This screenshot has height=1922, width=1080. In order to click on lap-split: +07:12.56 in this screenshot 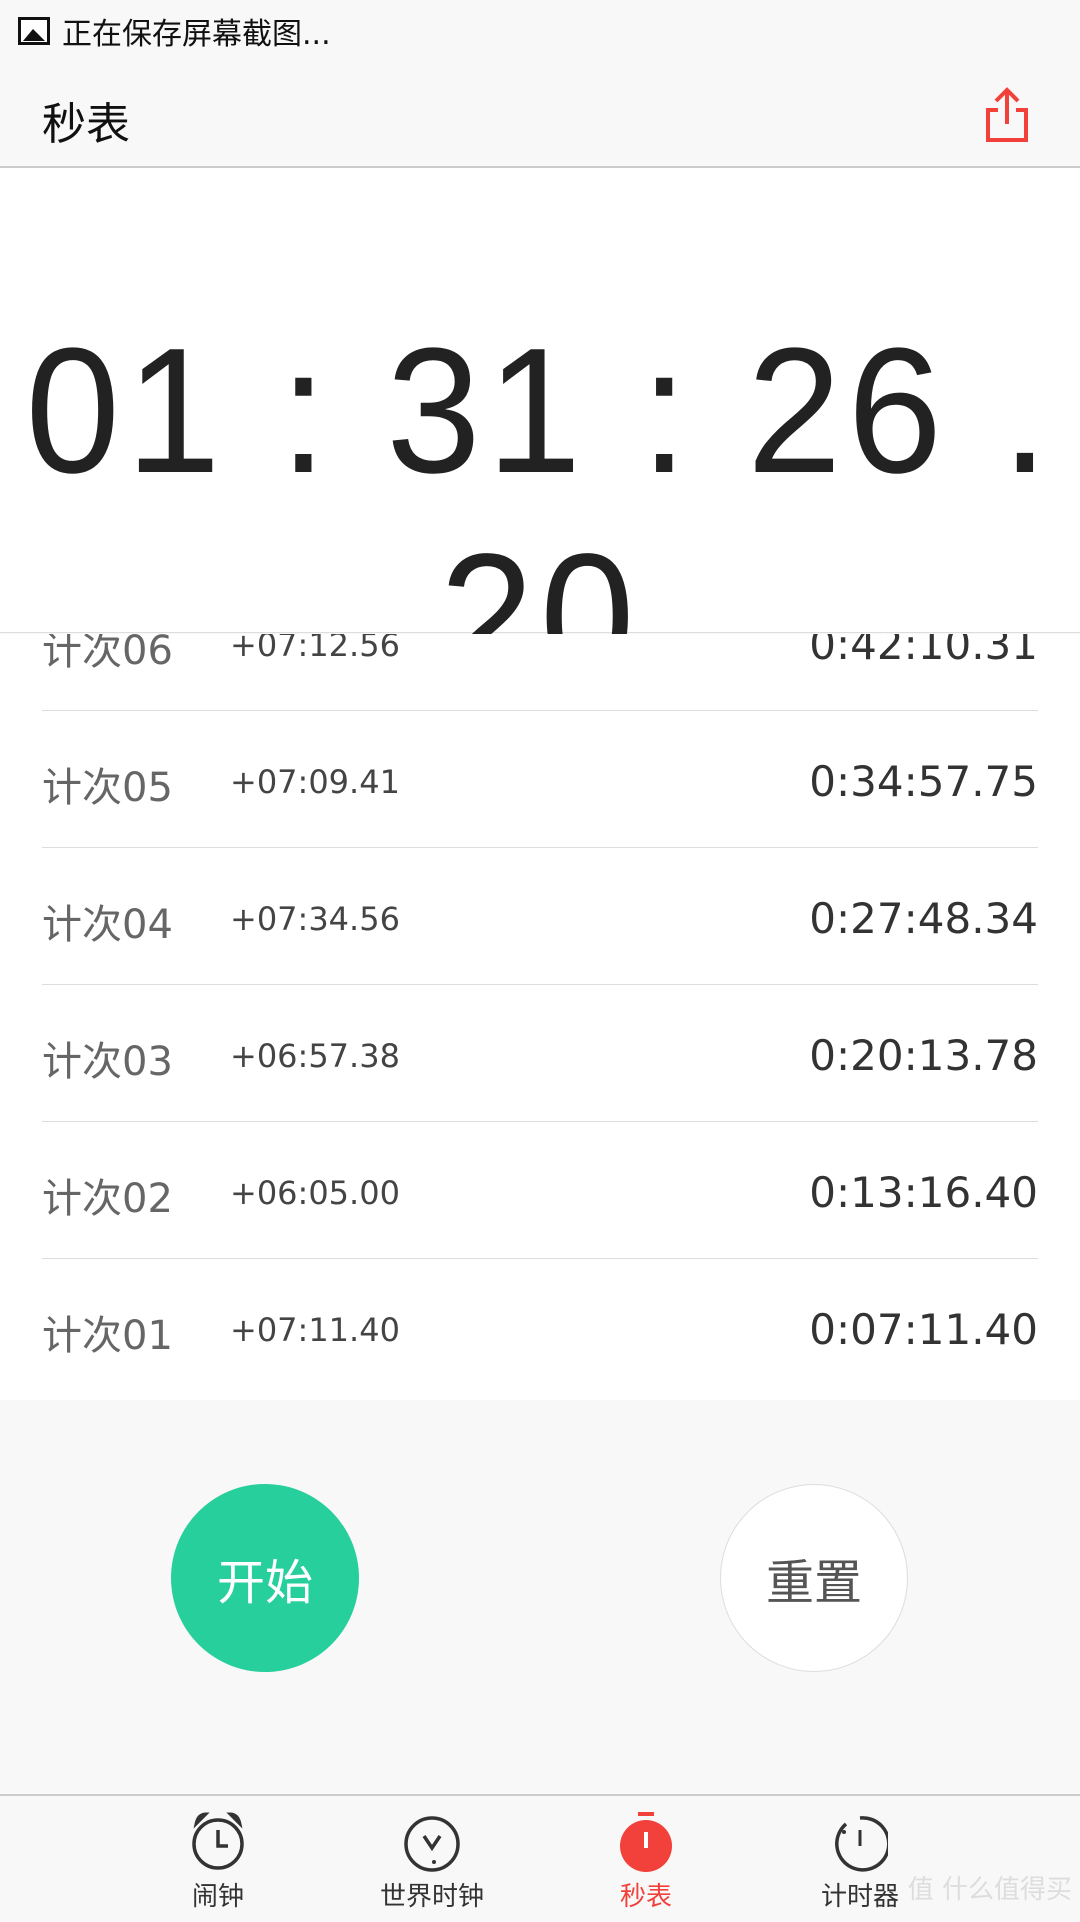, I will do `click(315, 649)`.